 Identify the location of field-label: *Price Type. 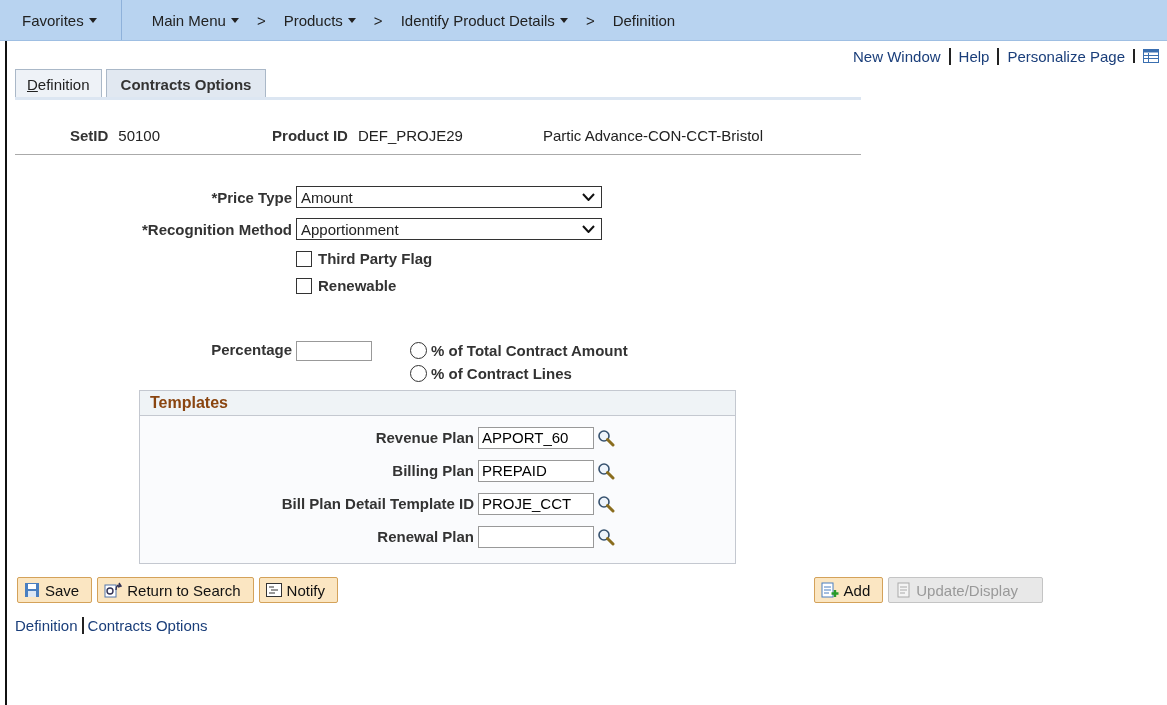
(251, 197).